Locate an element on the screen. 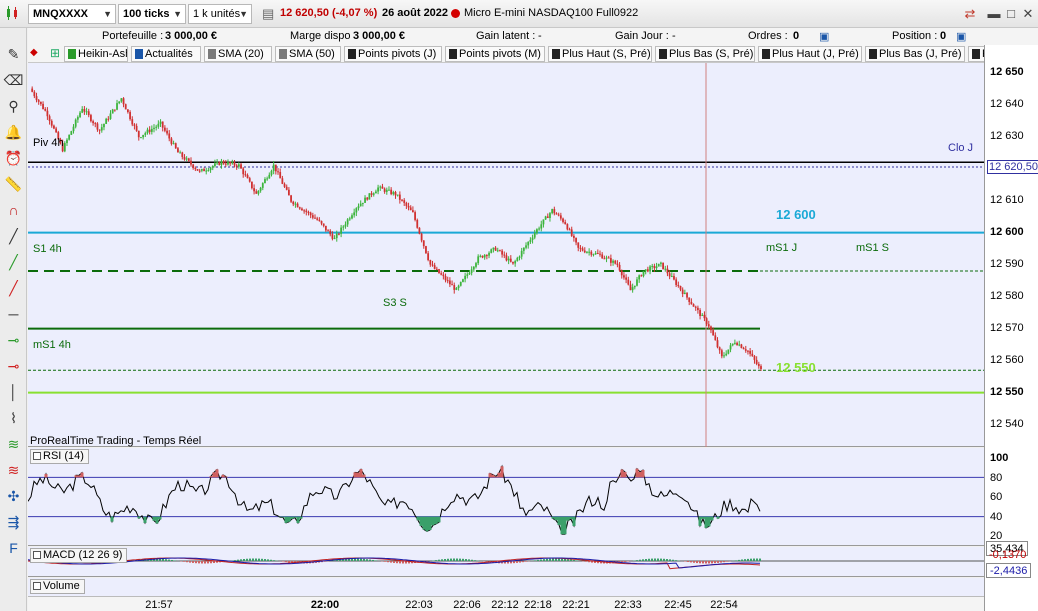 The width and height of the screenshot is (1038, 611). hline-green-icon: ⊸ is located at coordinates (13, 340).